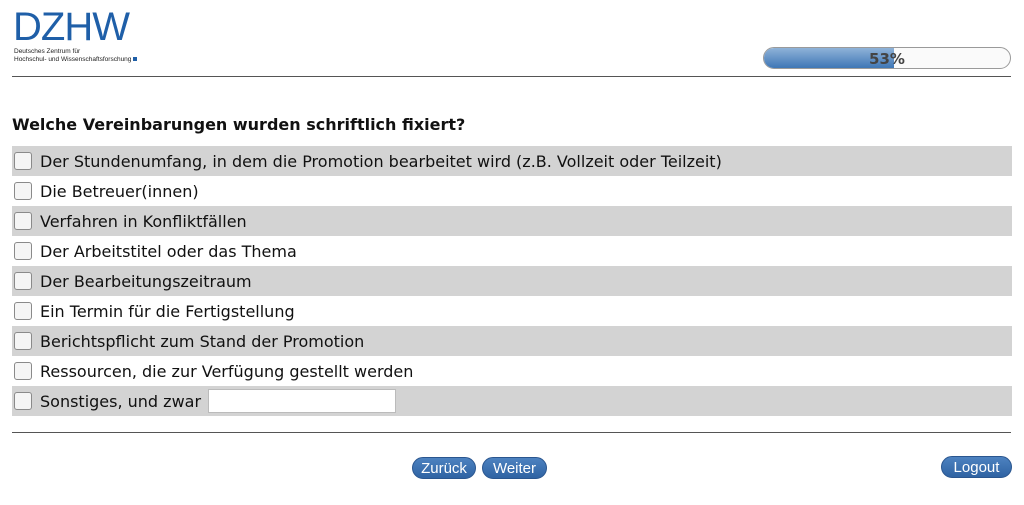 The image size is (1024, 505). I want to click on top-divider, so click(511, 76).